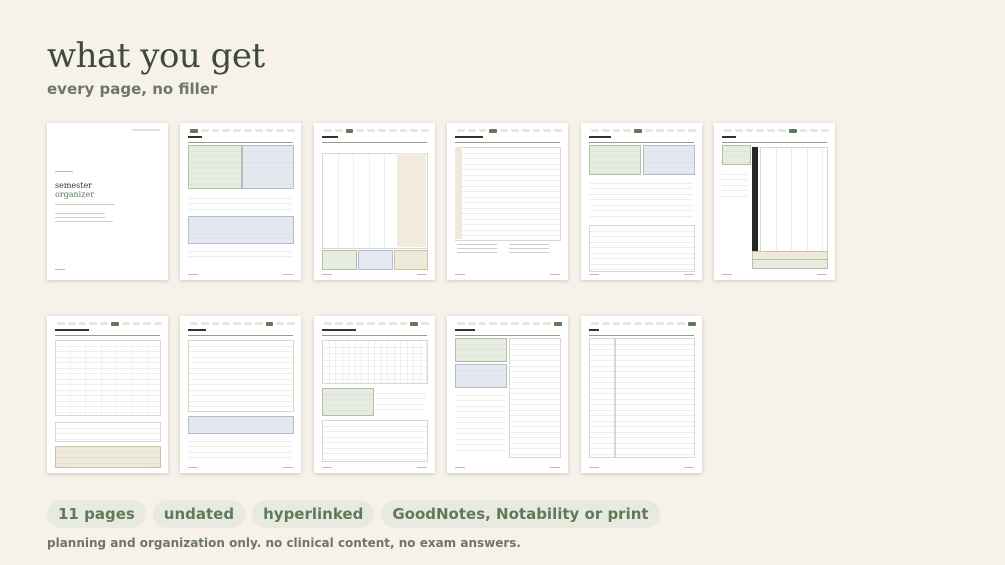  What do you see at coordinates (507, 201) in the screenshot?
I see `page-thumbnail-semester-glance` at bounding box center [507, 201].